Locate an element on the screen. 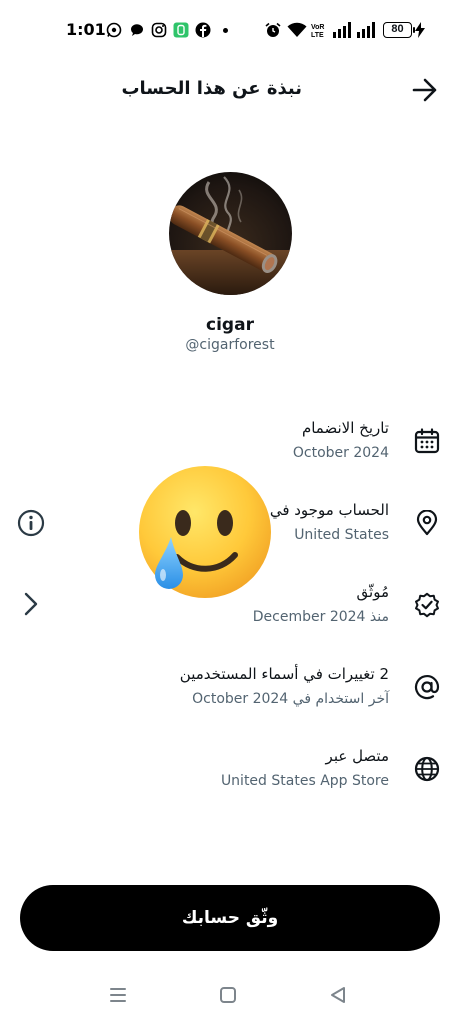  status-time: 1:01 is located at coordinates (86, 29).